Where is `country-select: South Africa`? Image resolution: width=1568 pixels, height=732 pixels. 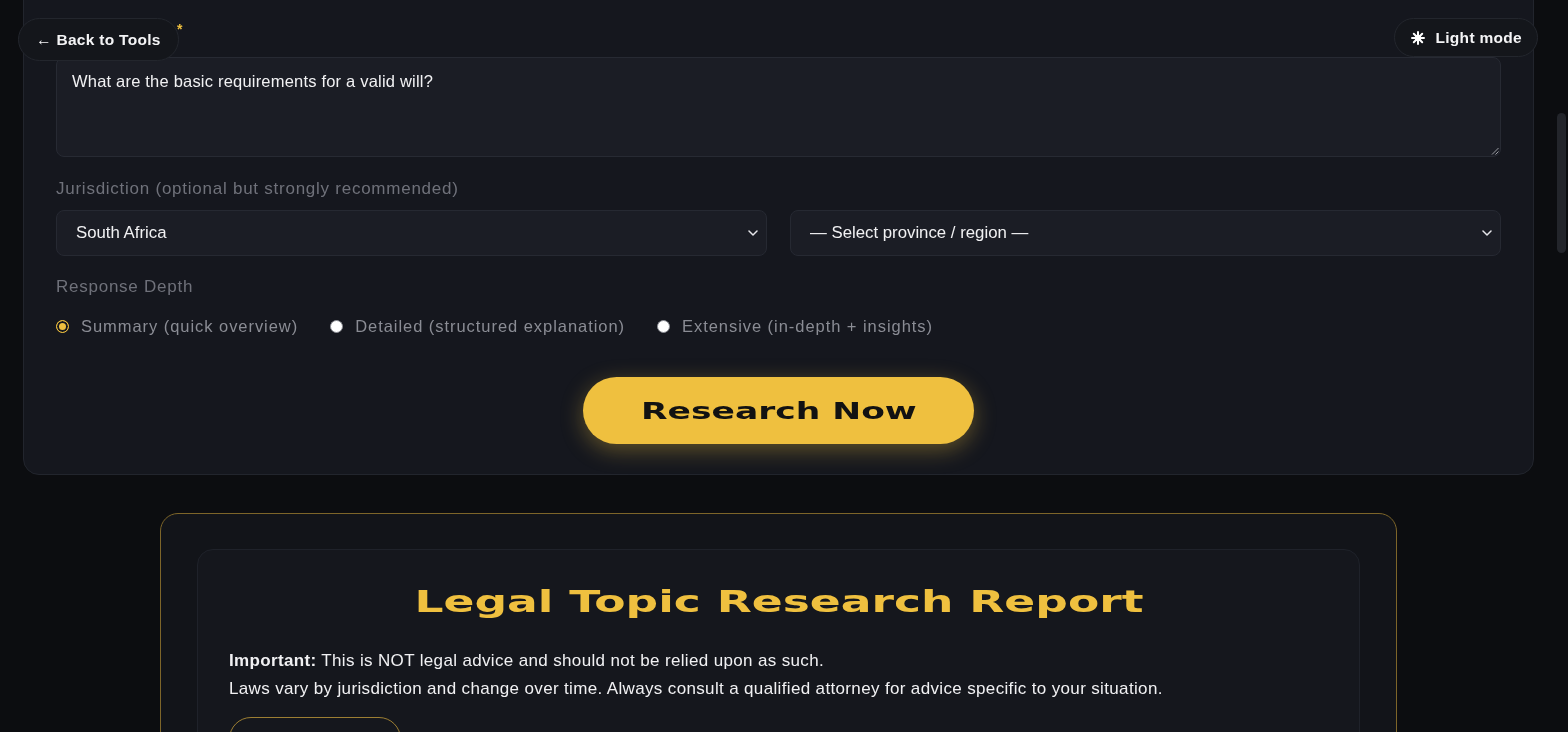
country-select: South Africa is located at coordinates (411, 233).